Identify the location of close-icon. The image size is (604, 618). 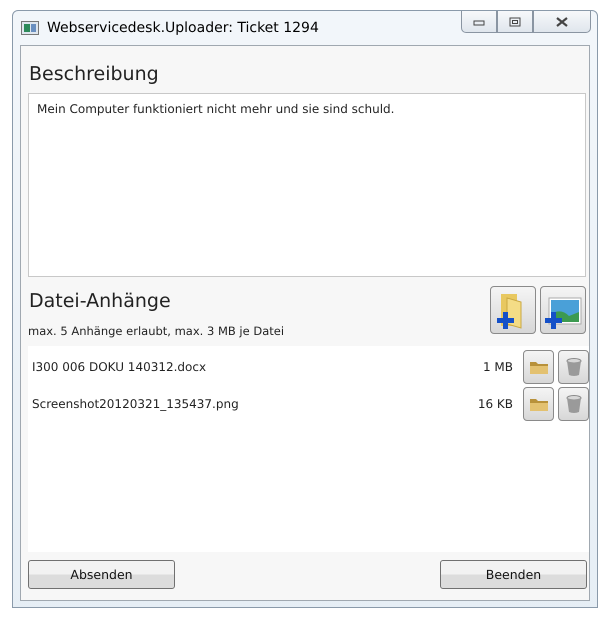
(562, 21).